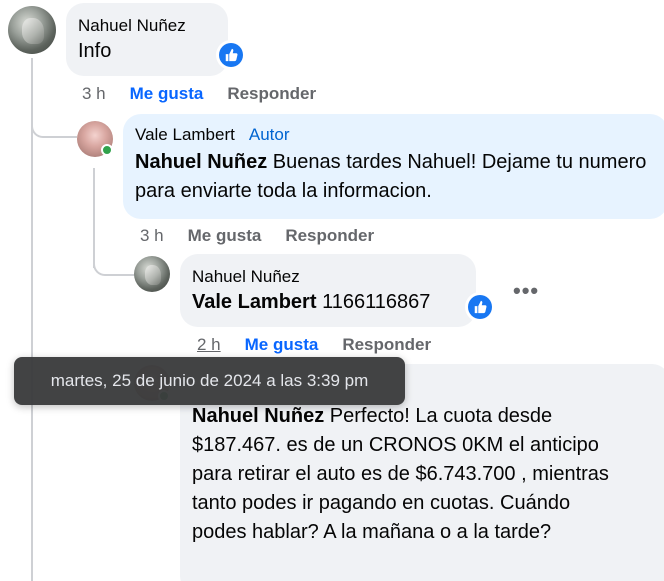 This screenshot has width=664, height=581. I want to click on comment-bubble: Nahuel Nuñez Vale Lambert 1166116867, so click(328, 290).